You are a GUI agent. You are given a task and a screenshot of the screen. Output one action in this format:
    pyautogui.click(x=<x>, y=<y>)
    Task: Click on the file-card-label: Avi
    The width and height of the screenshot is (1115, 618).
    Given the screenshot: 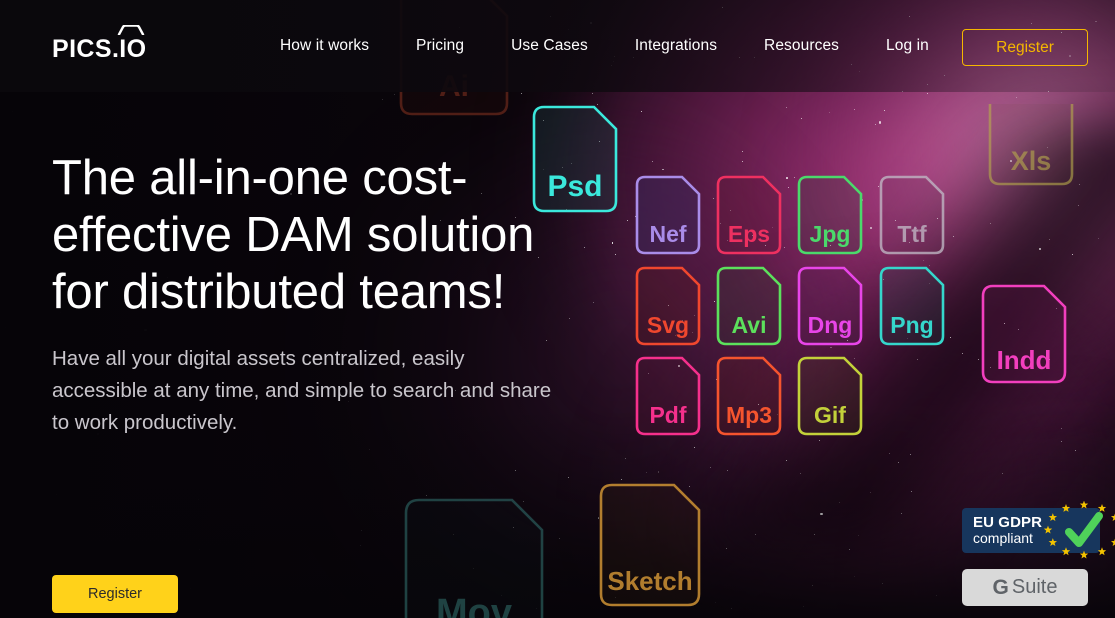 What is the action you would take?
    pyautogui.click(x=749, y=325)
    